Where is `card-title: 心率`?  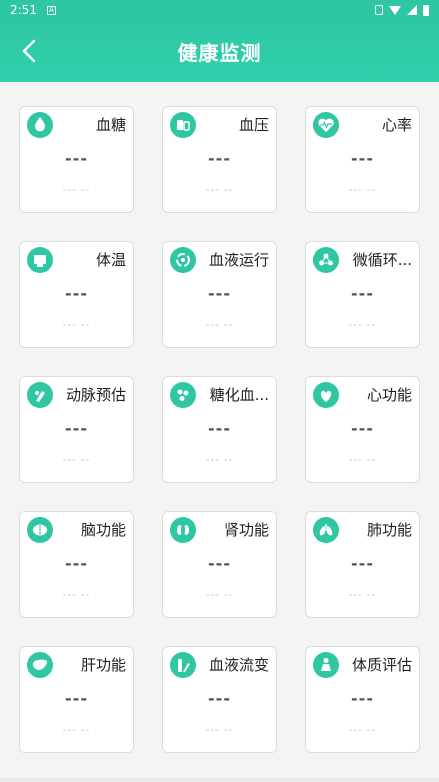 card-title: 心率 is located at coordinates (396, 125).